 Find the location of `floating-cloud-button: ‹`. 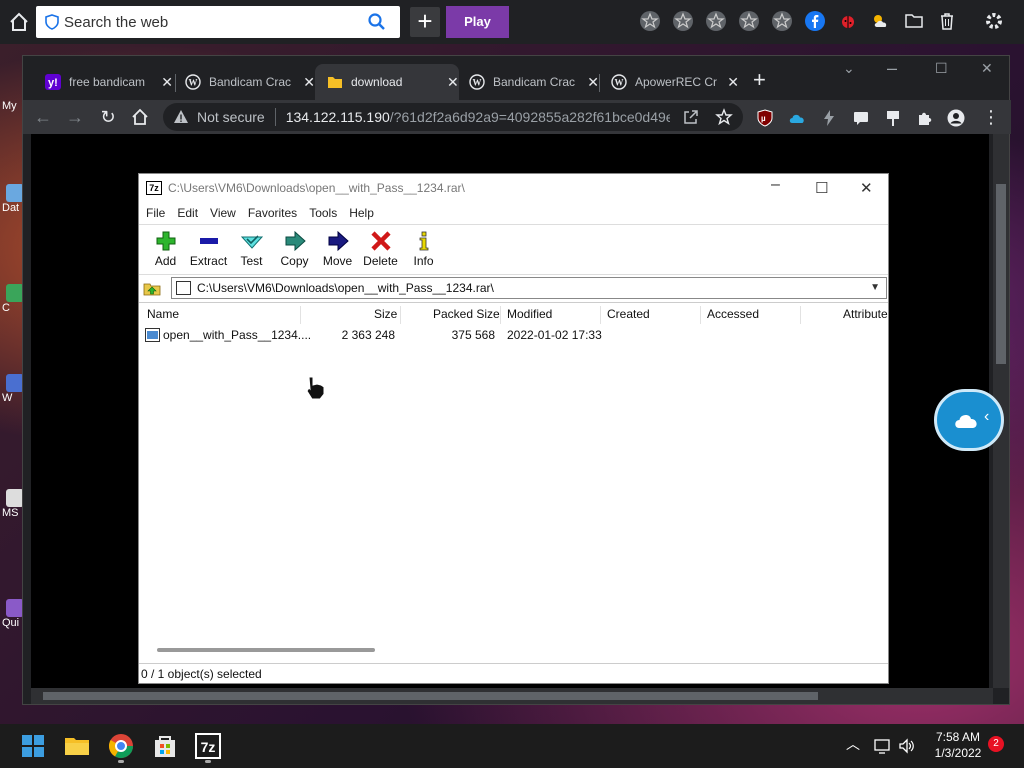

floating-cloud-button: ‹ is located at coordinates (969, 420).